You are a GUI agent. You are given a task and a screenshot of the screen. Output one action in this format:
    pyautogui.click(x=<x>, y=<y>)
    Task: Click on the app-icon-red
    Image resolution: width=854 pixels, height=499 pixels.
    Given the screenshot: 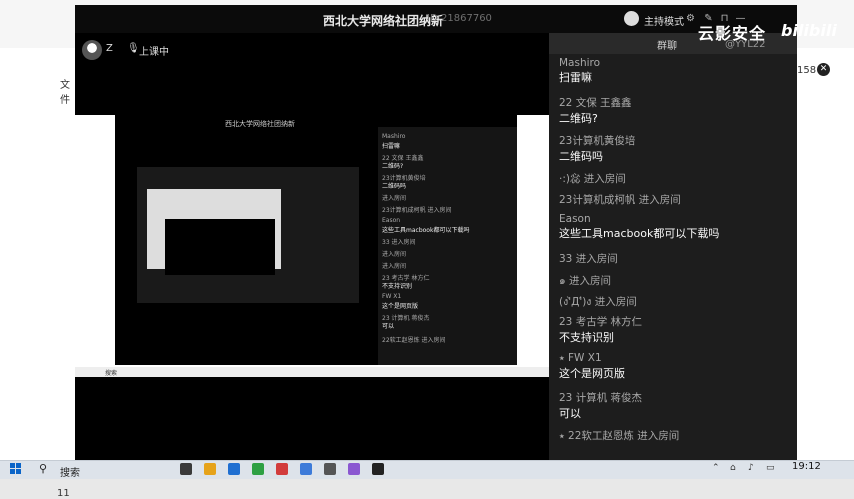 What is the action you would take?
    pyautogui.click(x=282, y=469)
    